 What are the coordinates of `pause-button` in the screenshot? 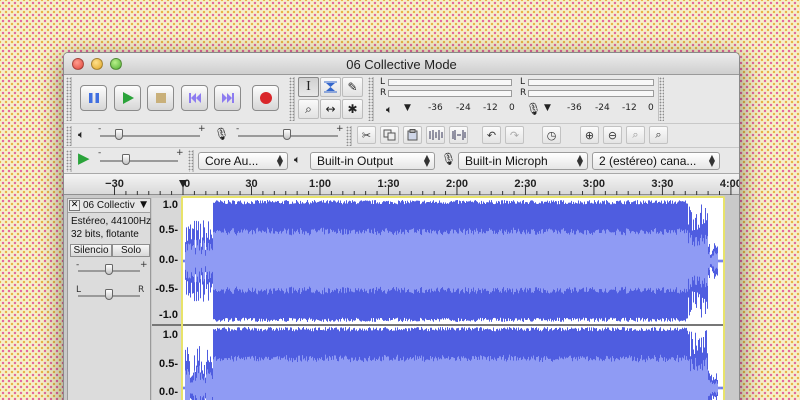 It's located at (93, 98).